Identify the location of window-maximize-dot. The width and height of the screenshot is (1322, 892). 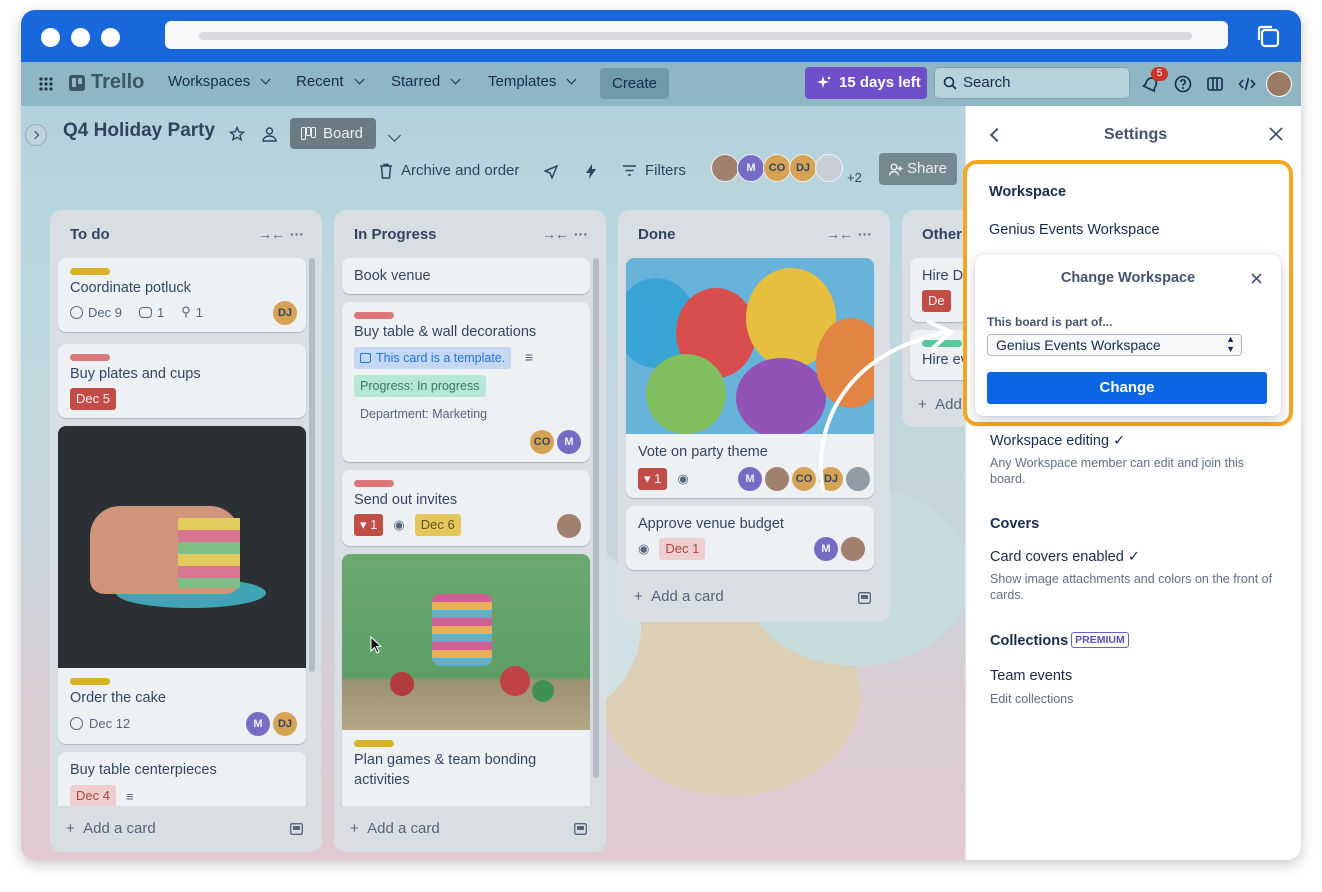
(110, 37).